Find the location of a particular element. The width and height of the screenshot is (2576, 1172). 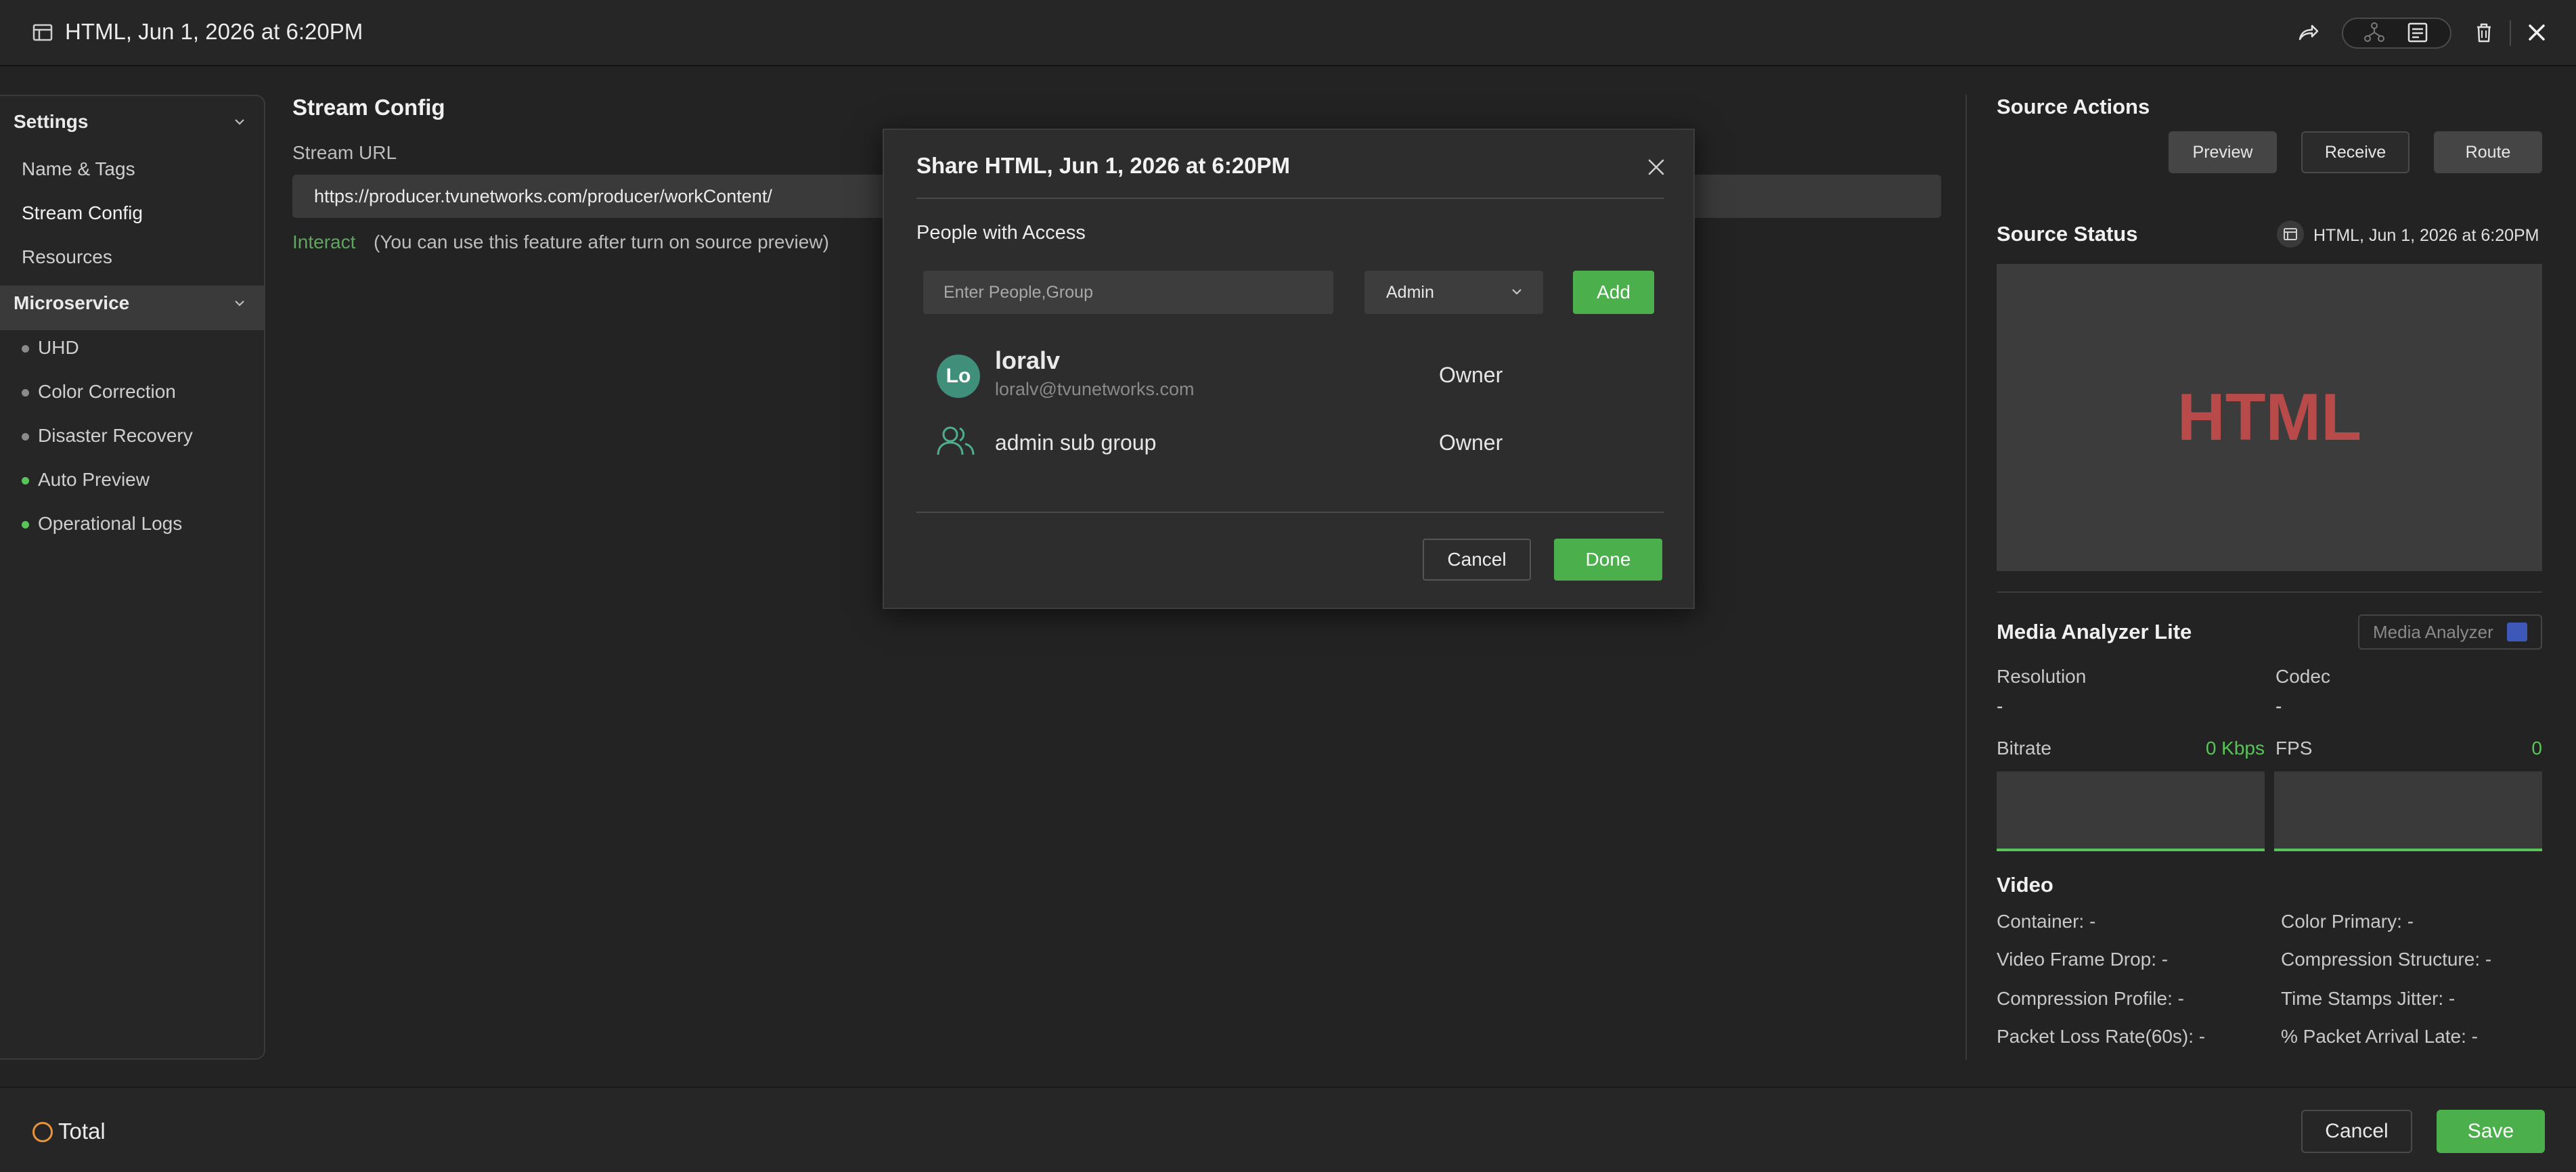

video-stat: % Packet Arrival Late: - is located at coordinates (2380, 1036).